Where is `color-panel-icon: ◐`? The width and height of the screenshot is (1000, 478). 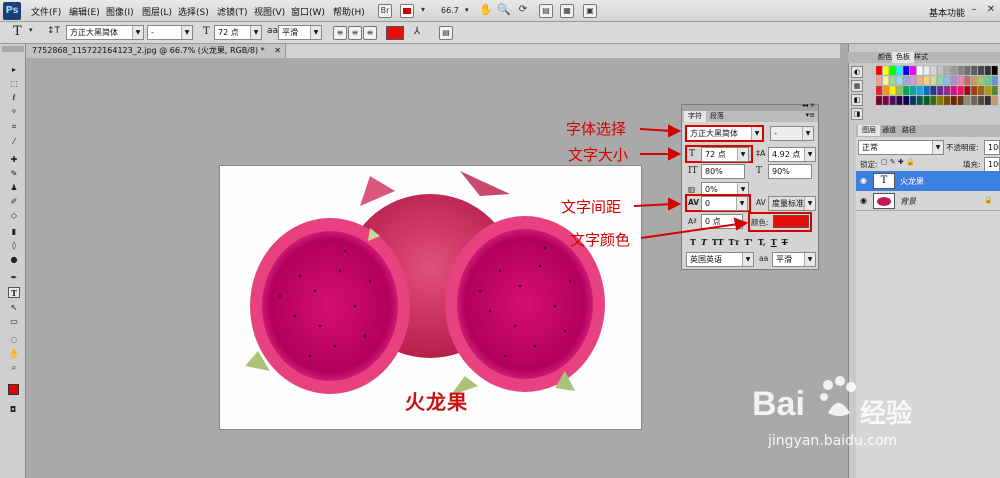
color-panel-icon: ◐ is located at coordinates (857, 72).